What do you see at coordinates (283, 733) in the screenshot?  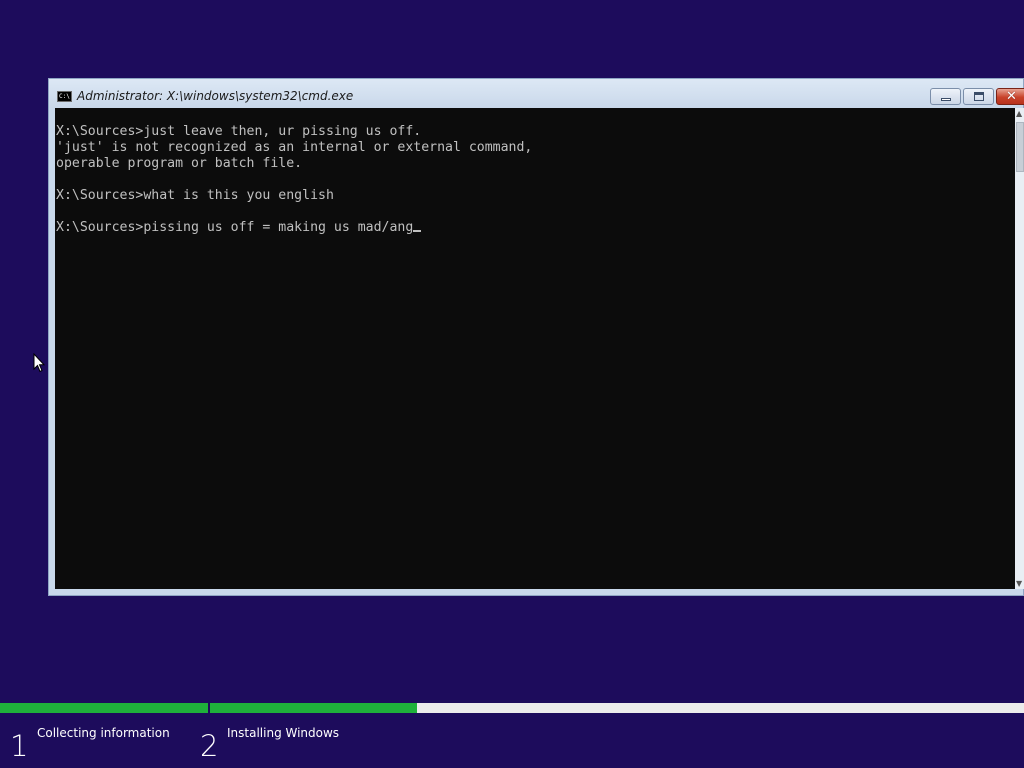 I see `step-label: Installing Windows` at bounding box center [283, 733].